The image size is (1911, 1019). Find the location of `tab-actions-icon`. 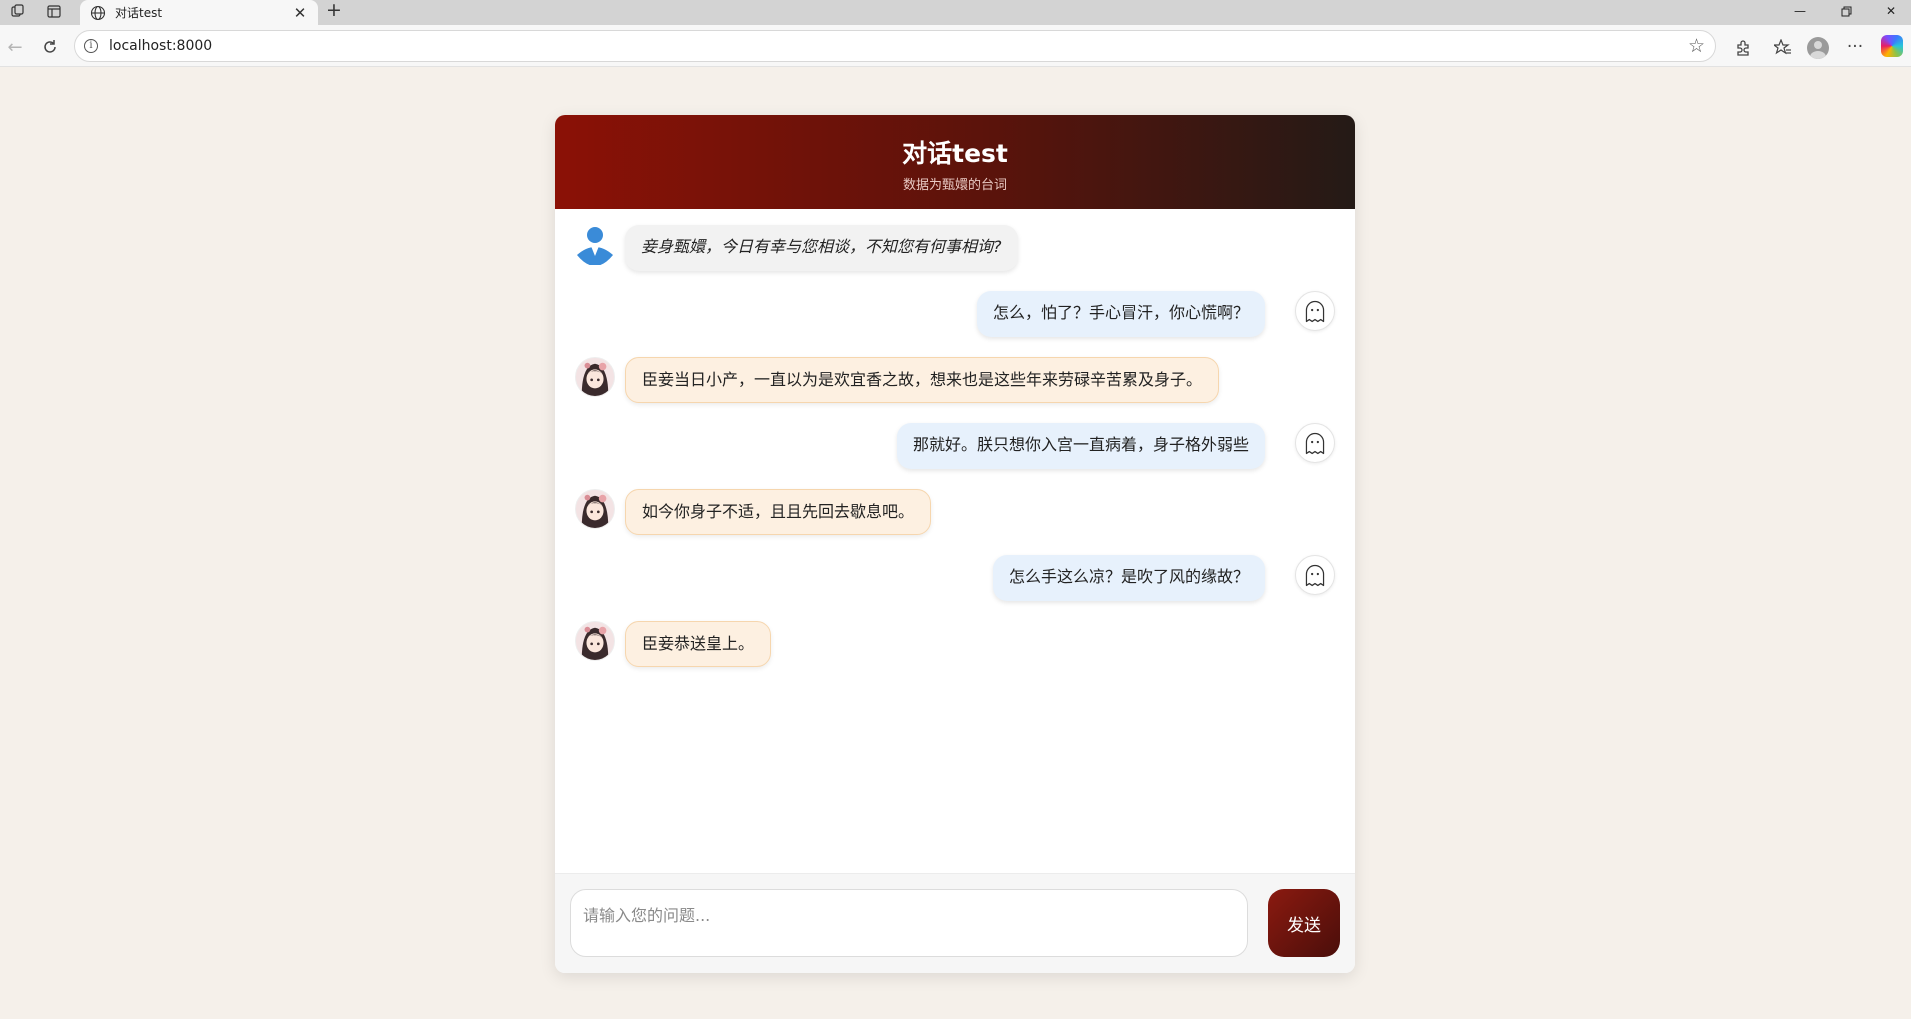

tab-actions-icon is located at coordinates (54, 11).